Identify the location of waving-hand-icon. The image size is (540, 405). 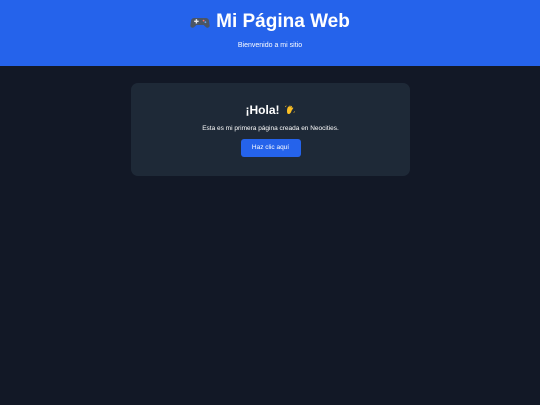
(290, 110).